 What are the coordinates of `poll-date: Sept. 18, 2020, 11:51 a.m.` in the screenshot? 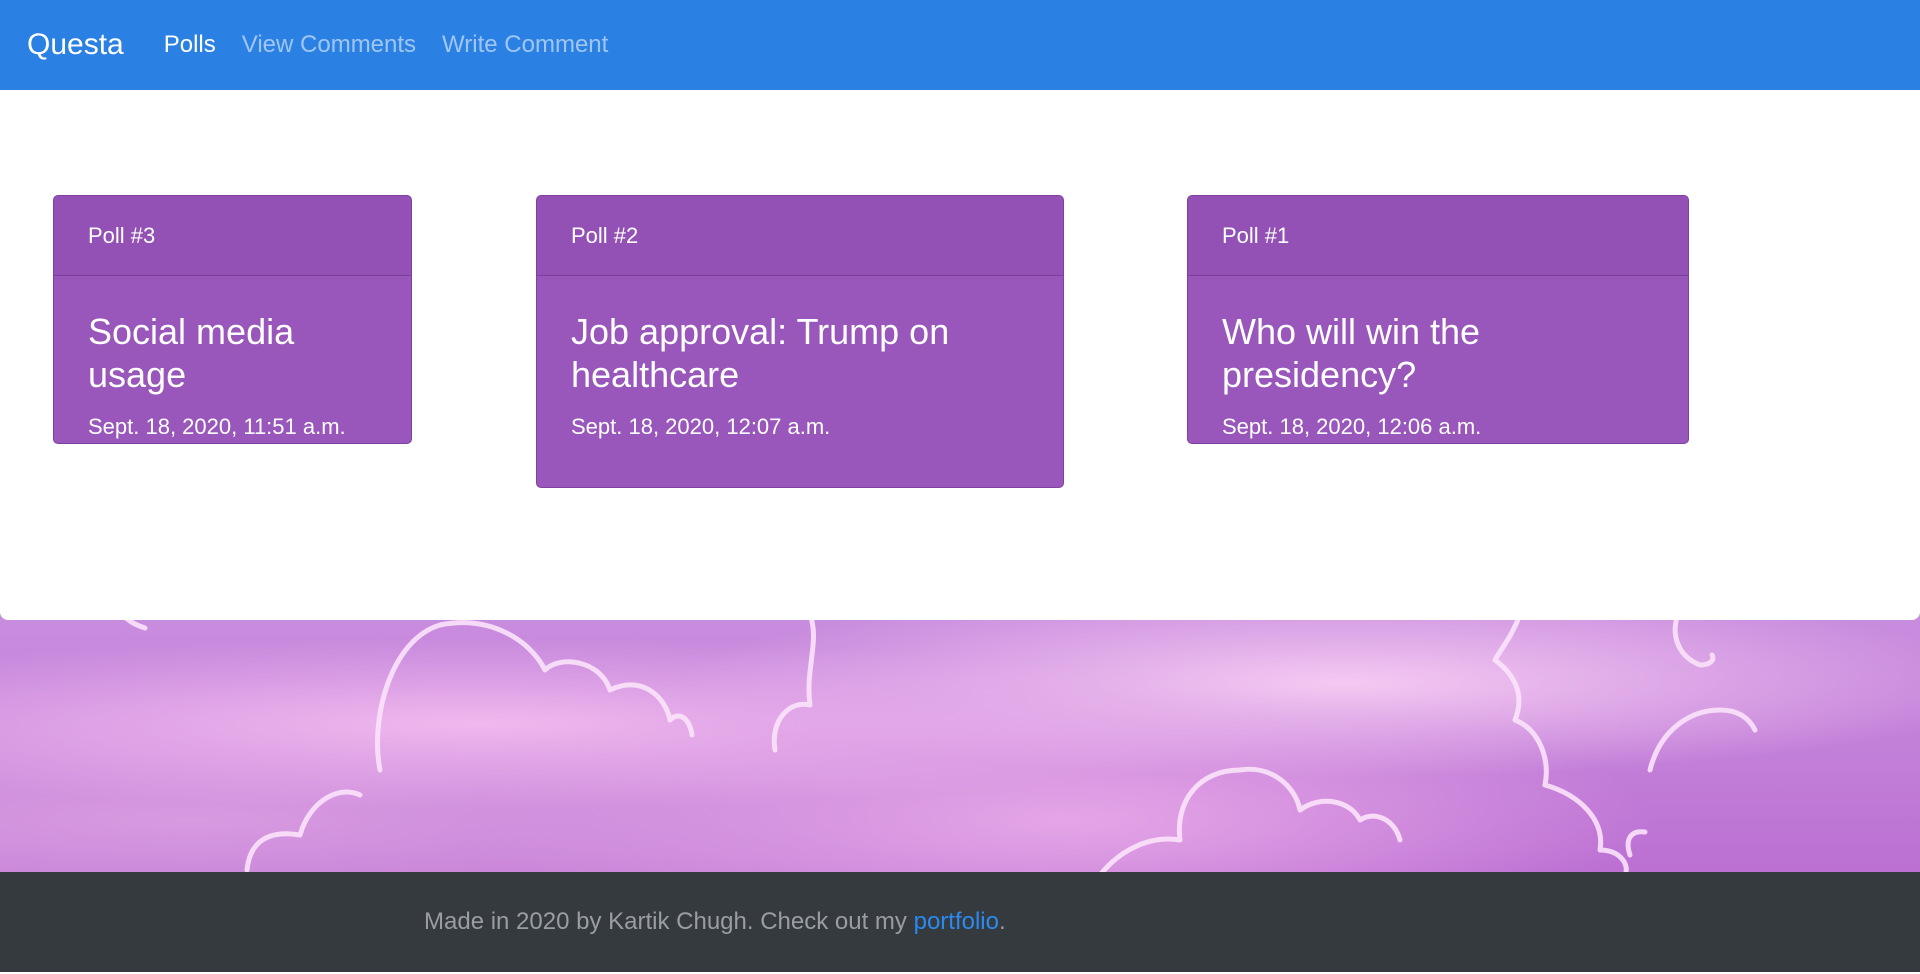 It's located at (217, 426).